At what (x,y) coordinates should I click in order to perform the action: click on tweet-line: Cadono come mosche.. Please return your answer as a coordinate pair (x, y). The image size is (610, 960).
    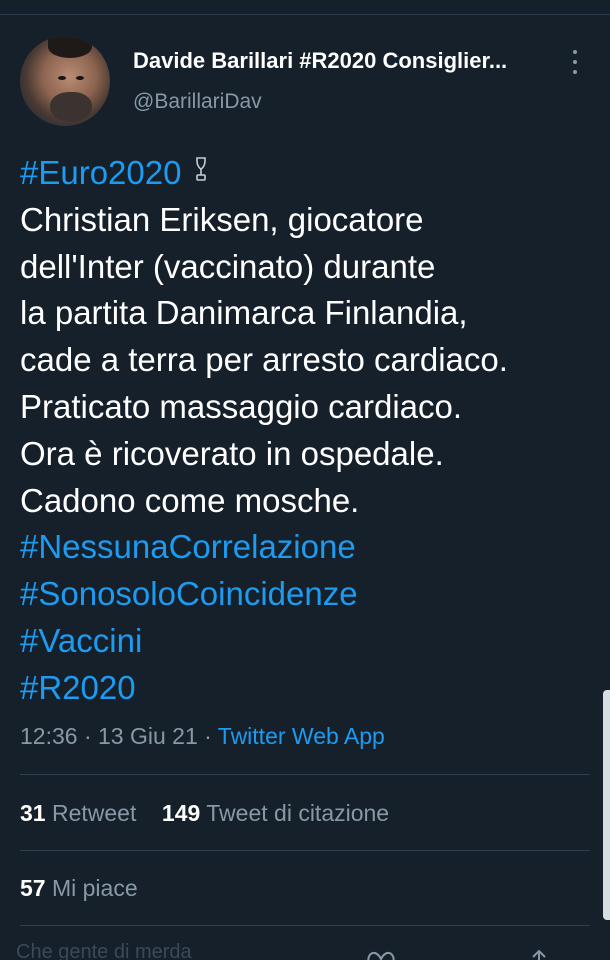
    Looking at the image, I should click on (190, 500).